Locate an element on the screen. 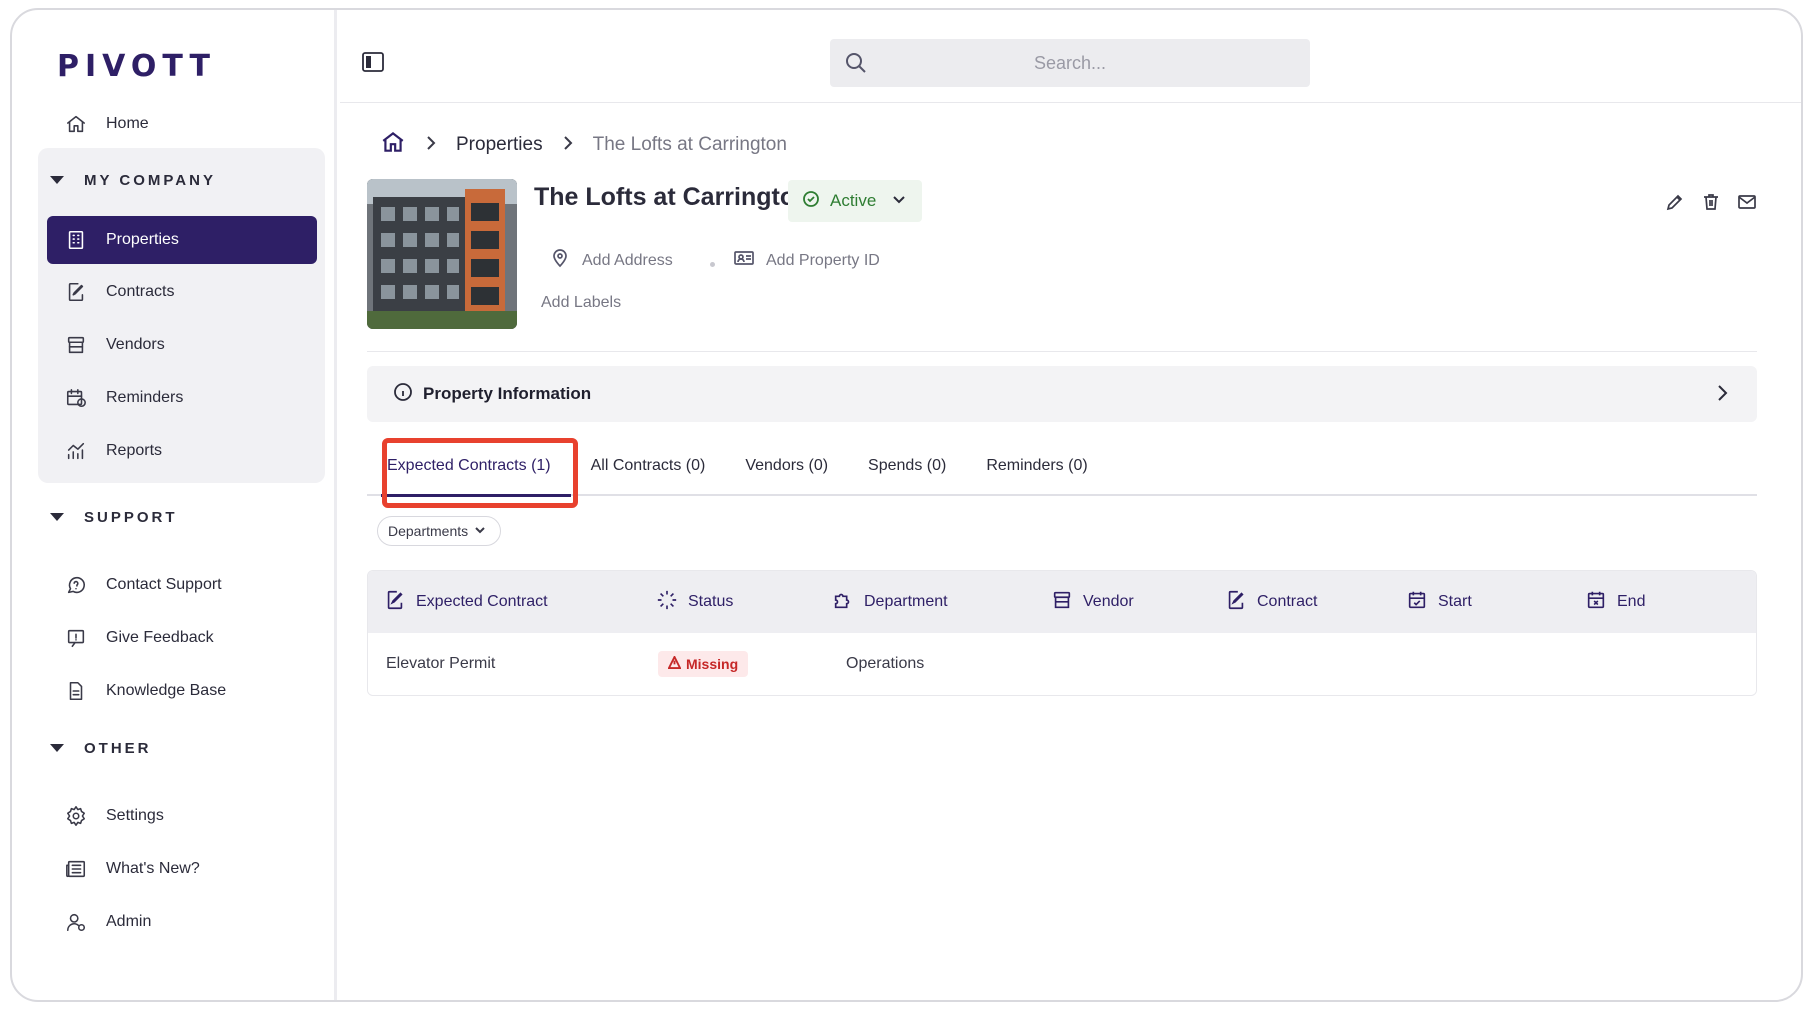  cell-department: Operations is located at coordinates (885, 663).